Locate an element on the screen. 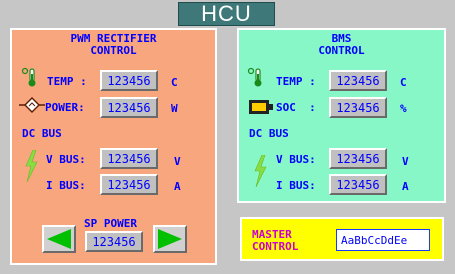 The height and width of the screenshot is (274, 455). pwm-temp-value: 123456 is located at coordinates (129, 80).